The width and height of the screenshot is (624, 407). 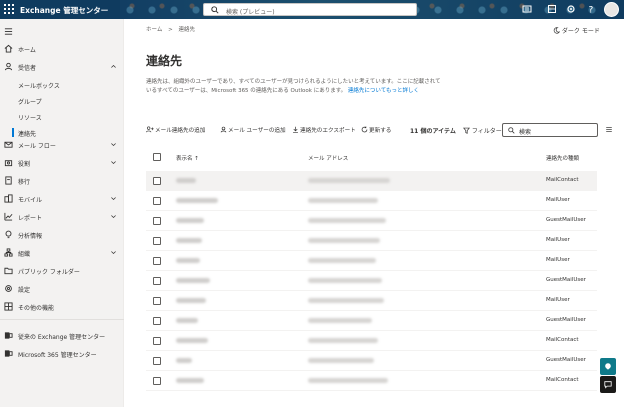 What do you see at coordinates (328, 158) in the screenshot?
I see `column-header-email: メール アドレス` at bounding box center [328, 158].